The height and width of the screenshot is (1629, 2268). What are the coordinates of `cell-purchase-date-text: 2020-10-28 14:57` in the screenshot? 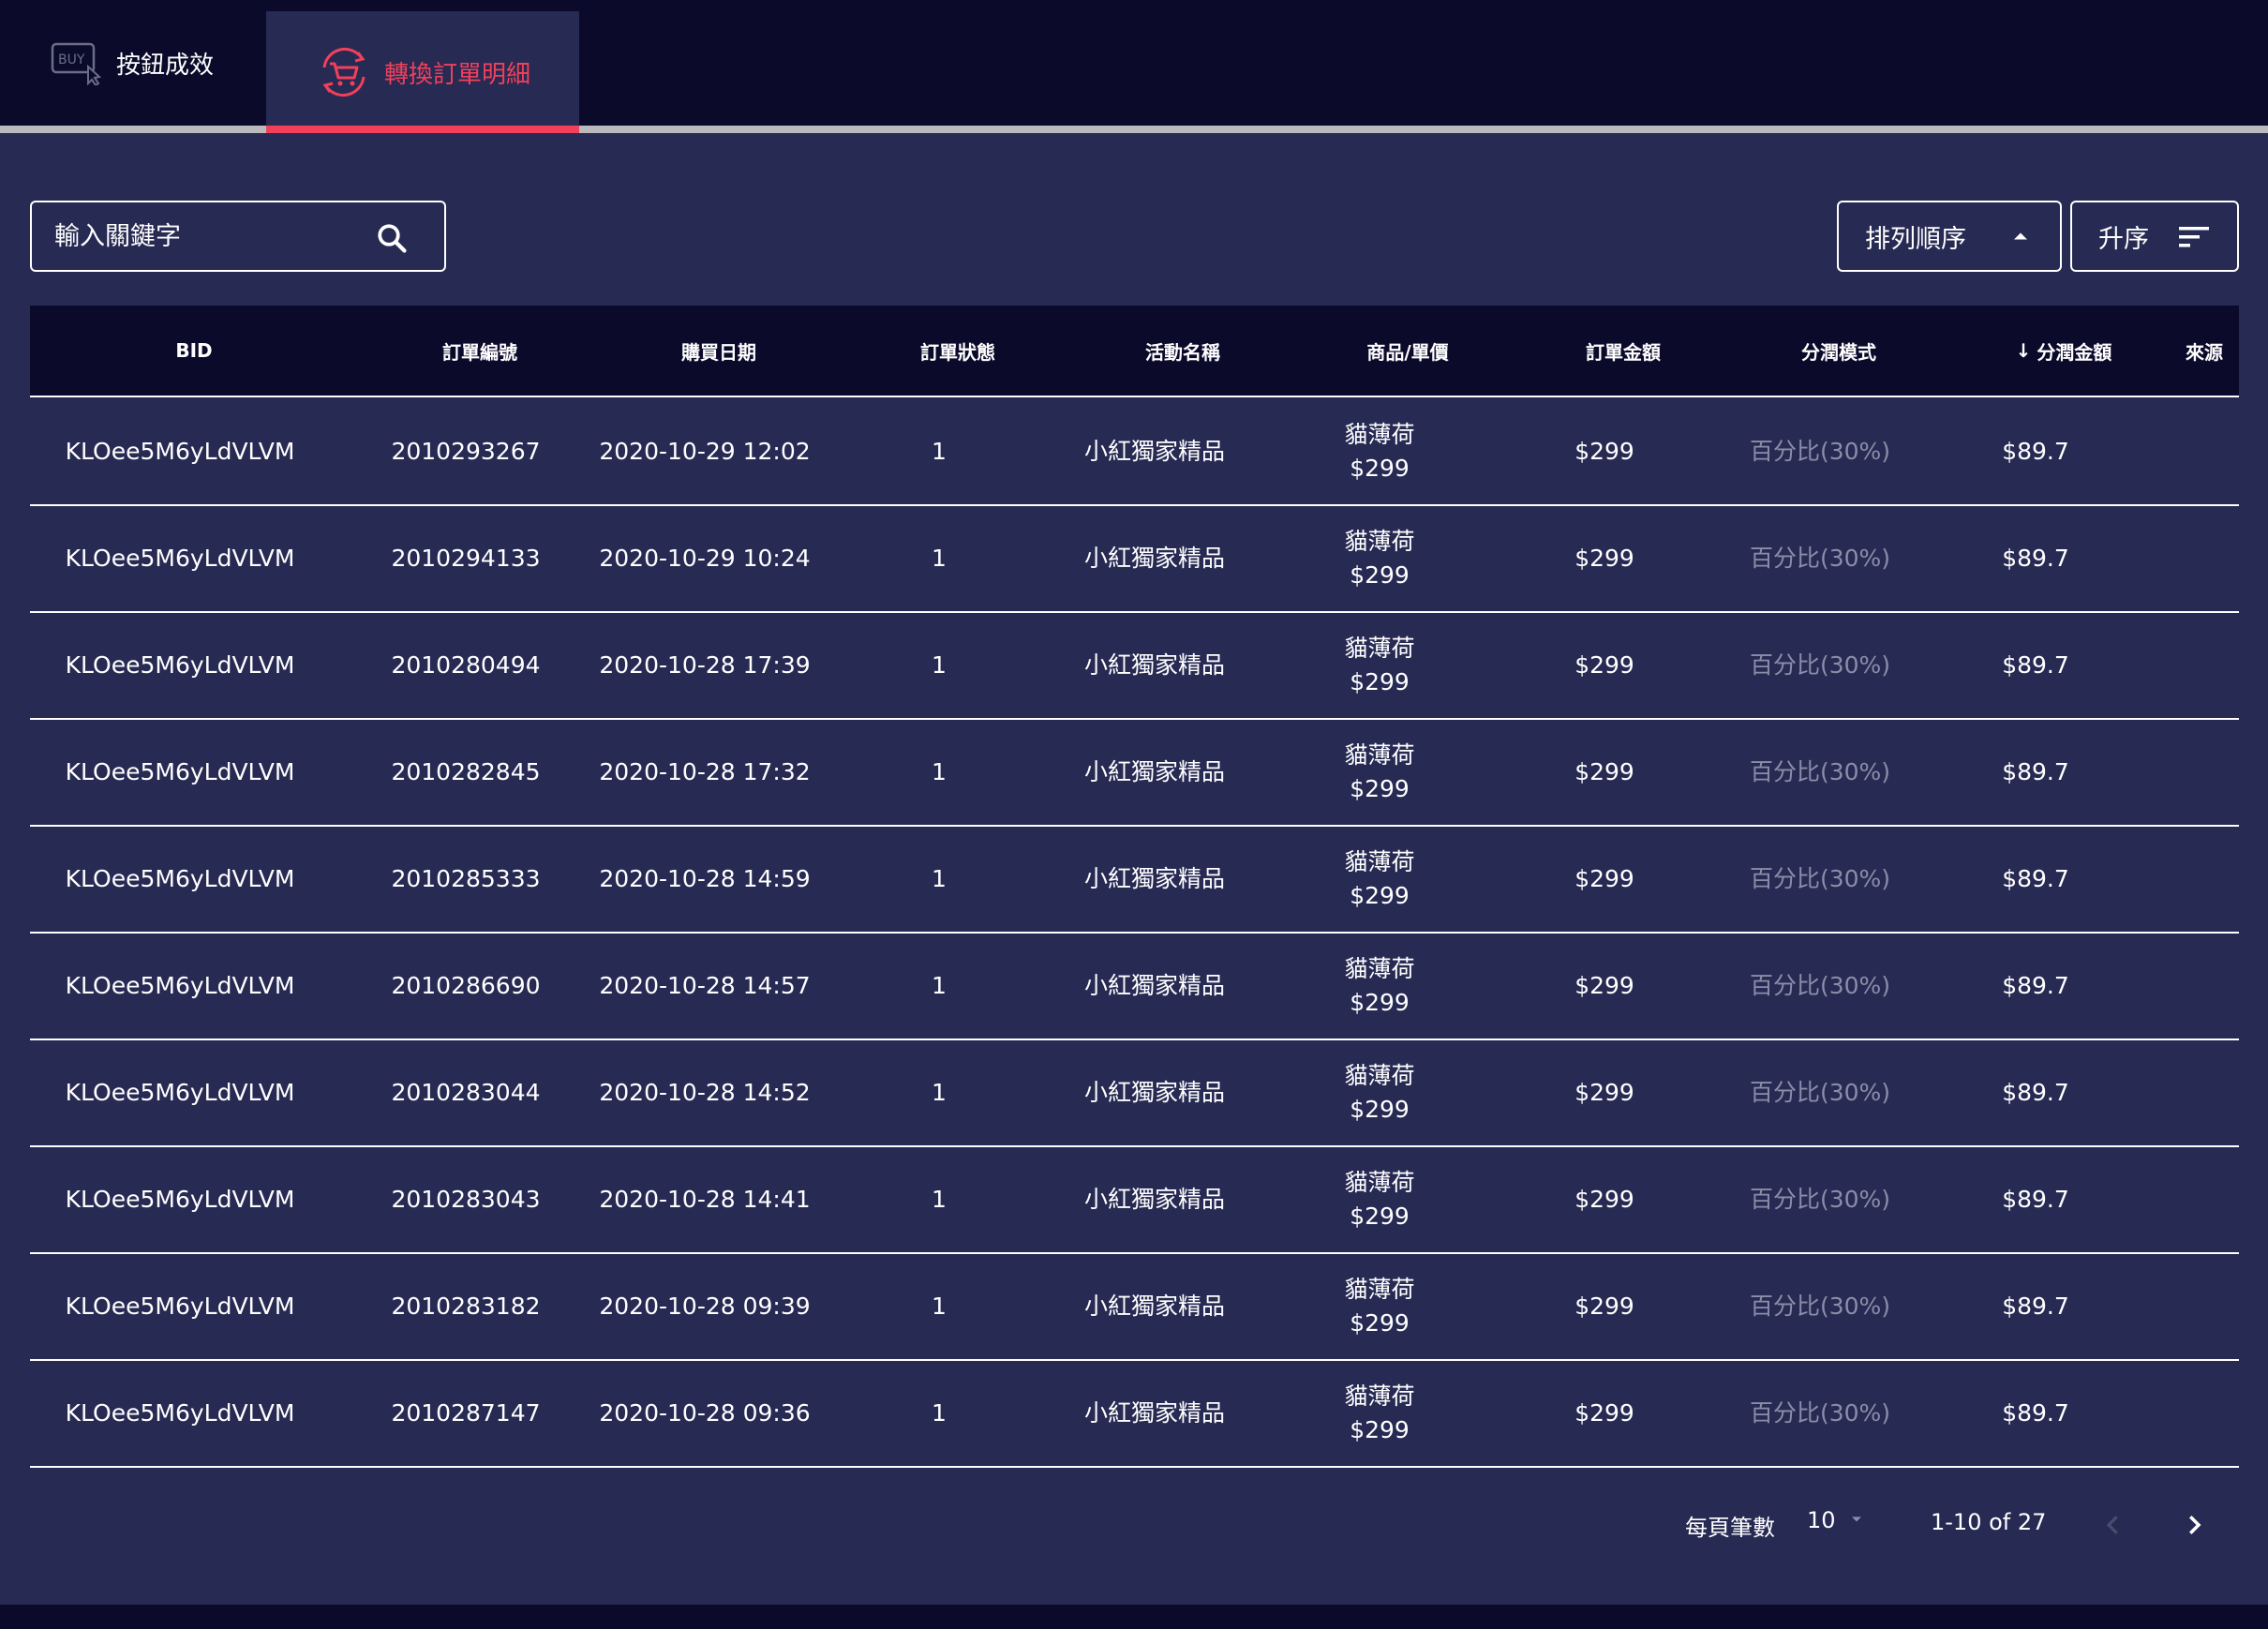 It's located at (705, 985).